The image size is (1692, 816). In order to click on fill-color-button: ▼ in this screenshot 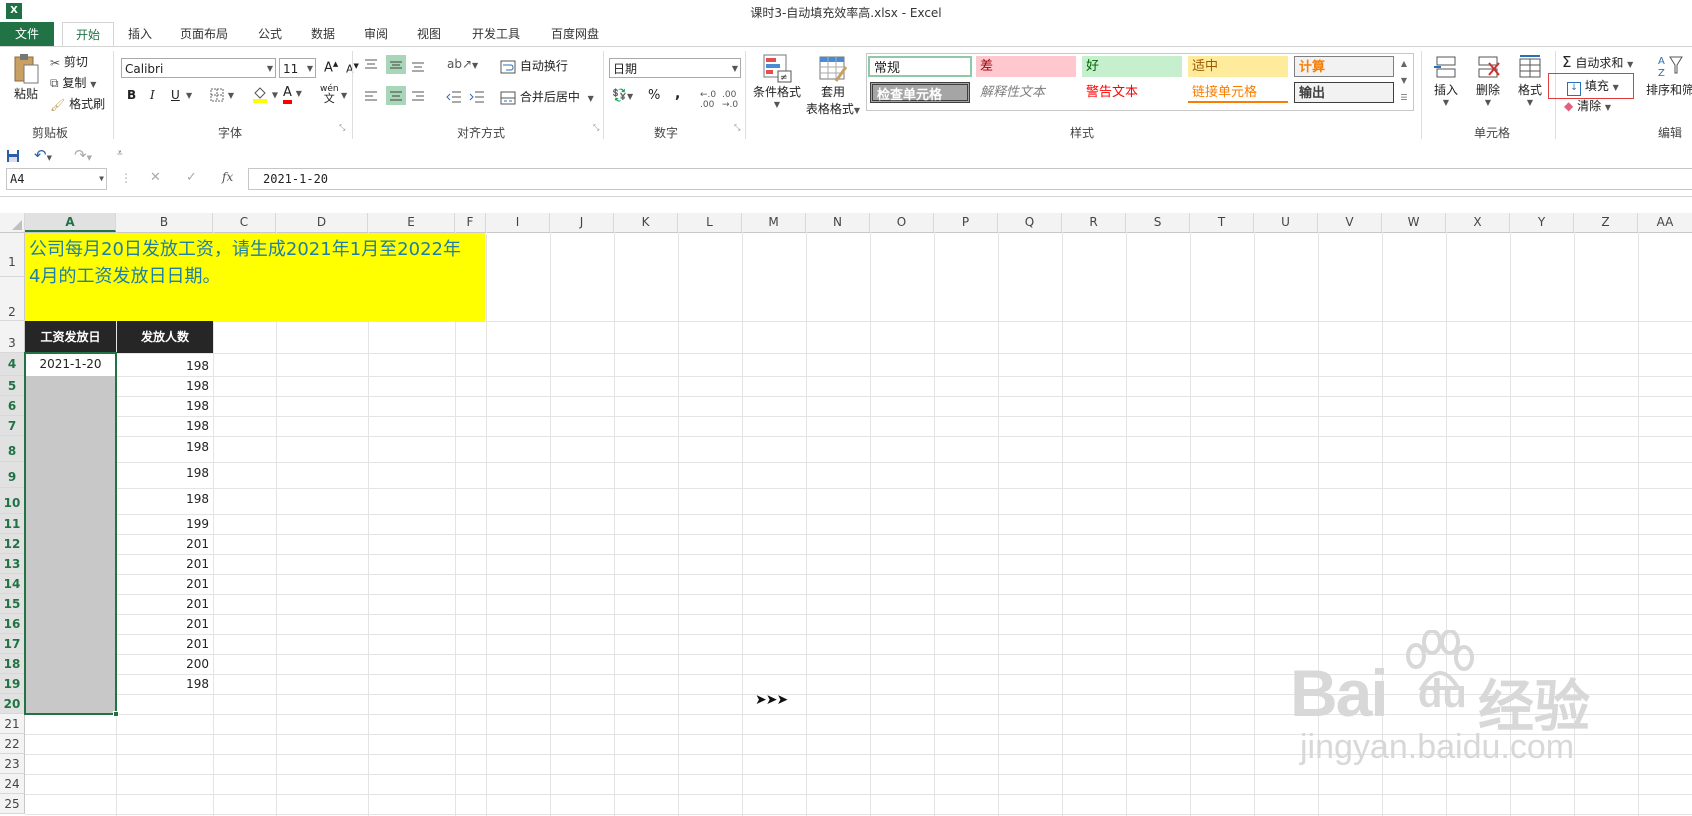, I will do `click(265, 94)`.